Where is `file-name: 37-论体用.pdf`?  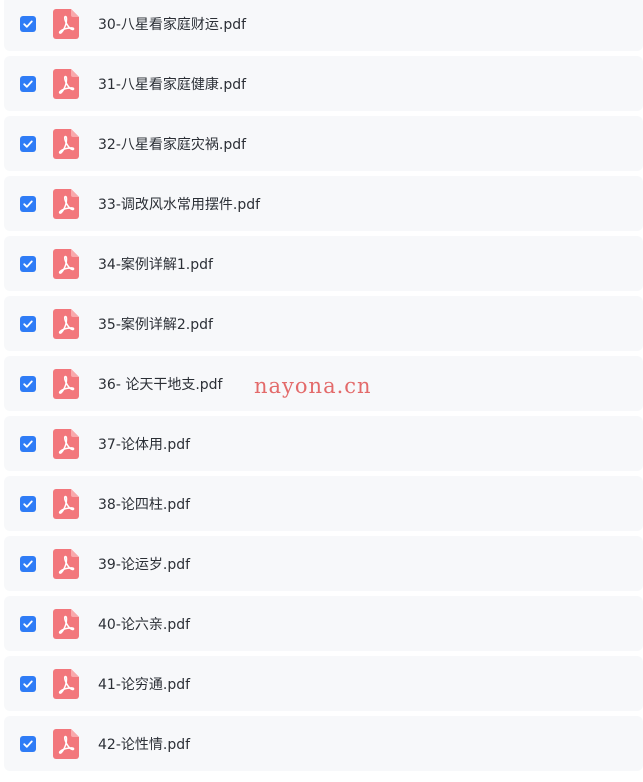 file-name: 37-论体用.pdf is located at coordinates (144, 444).